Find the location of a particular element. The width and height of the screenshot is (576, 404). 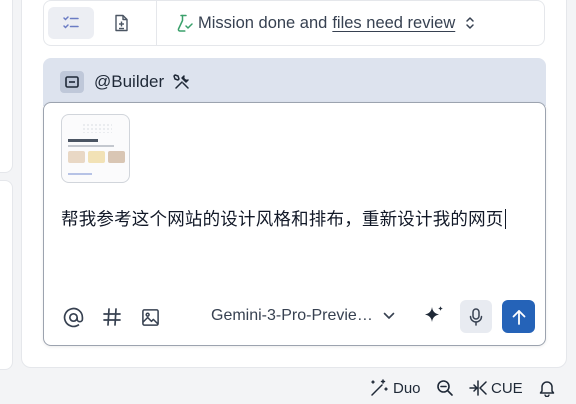

checklist-icon is located at coordinates (71, 22).